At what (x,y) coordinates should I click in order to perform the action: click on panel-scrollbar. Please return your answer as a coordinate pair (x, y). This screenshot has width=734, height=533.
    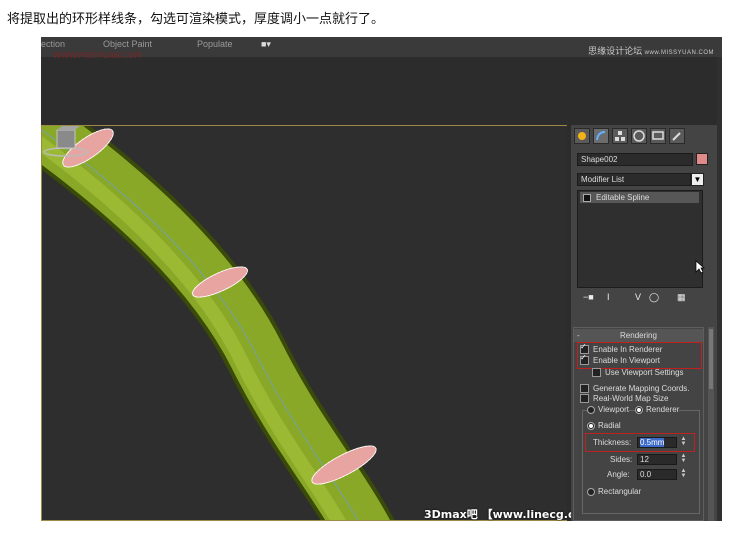
    Looking at the image, I should click on (711, 424).